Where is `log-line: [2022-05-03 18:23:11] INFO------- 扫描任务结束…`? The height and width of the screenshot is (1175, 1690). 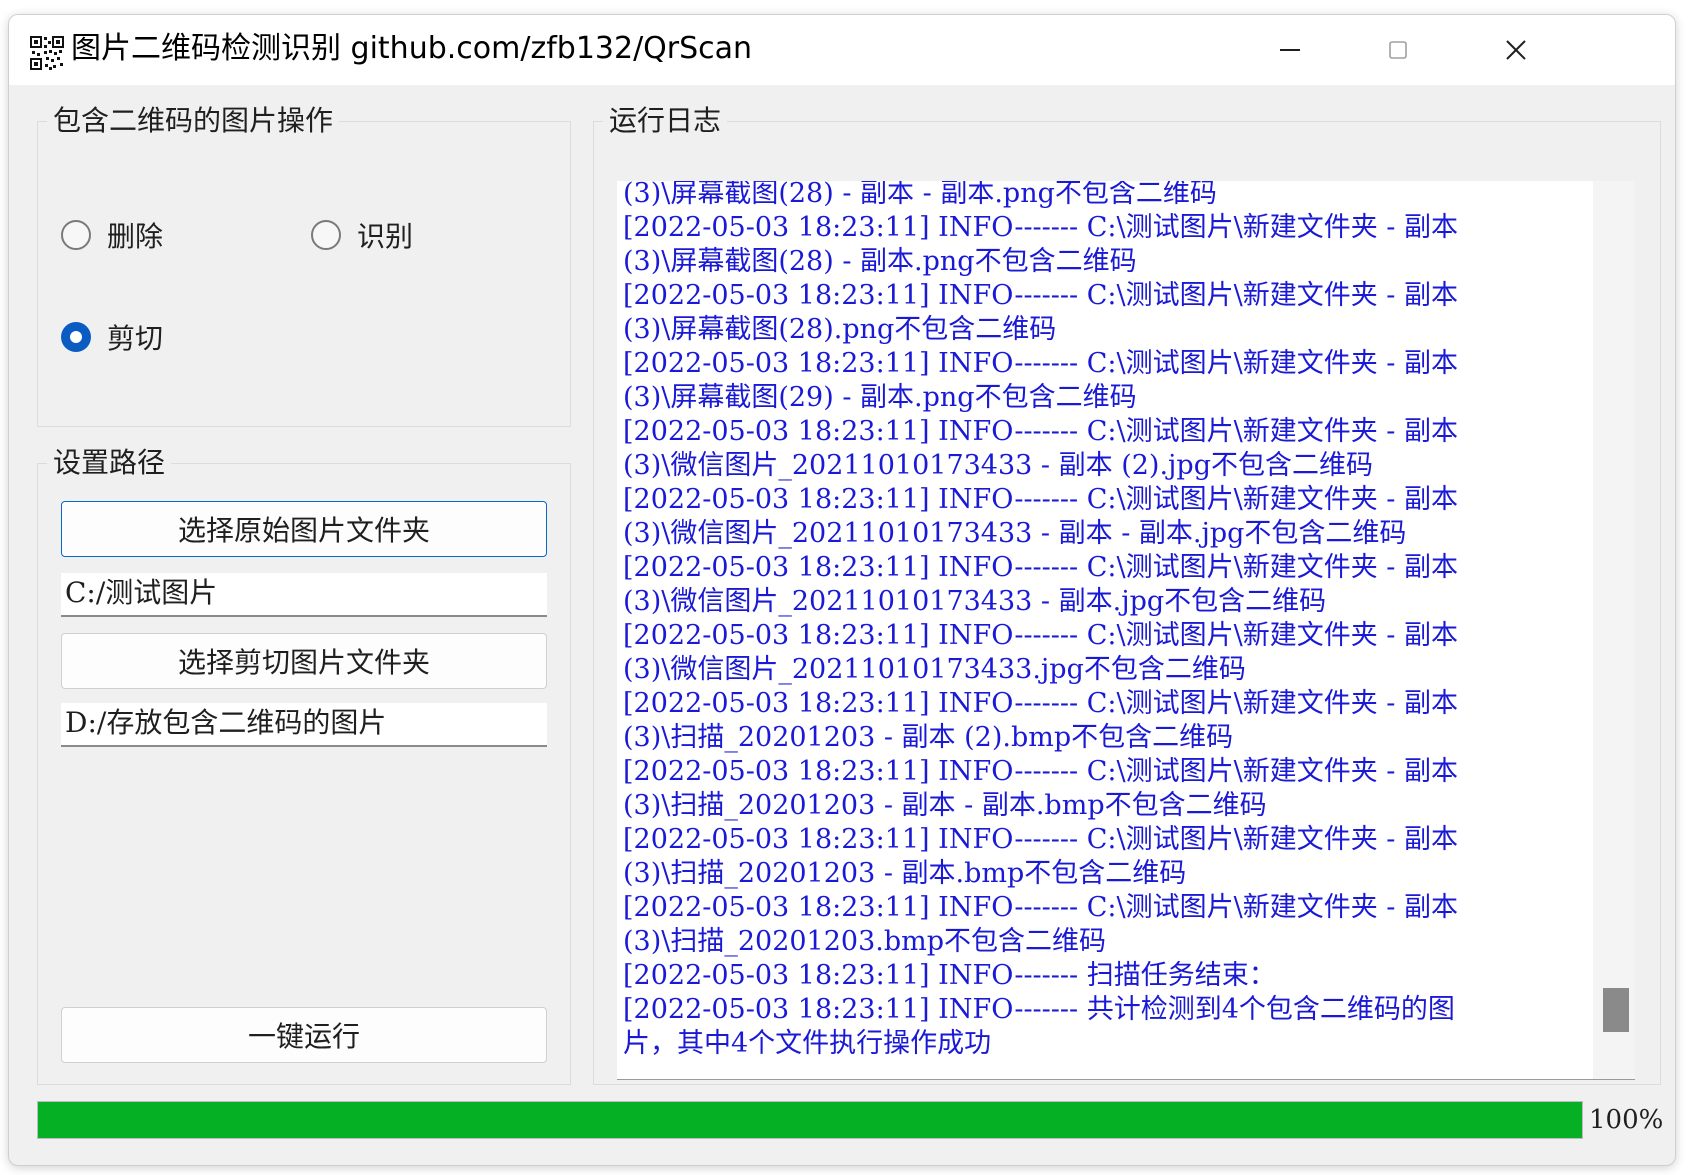
log-line: [2022-05-03 18:23:11] INFO------- 扫描任务结束… is located at coordinates (949, 975).